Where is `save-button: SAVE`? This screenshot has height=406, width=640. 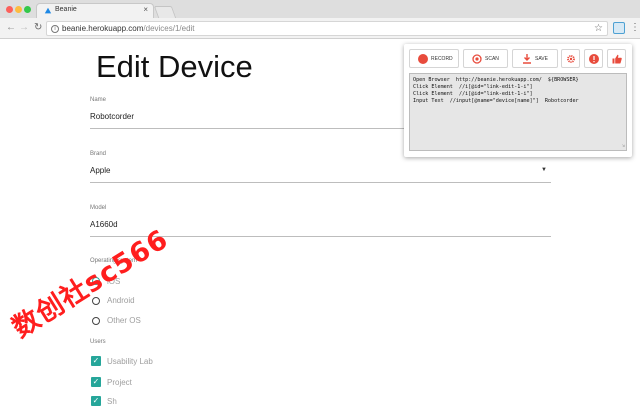 save-button: SAVE is located at coordinates (535, 58).